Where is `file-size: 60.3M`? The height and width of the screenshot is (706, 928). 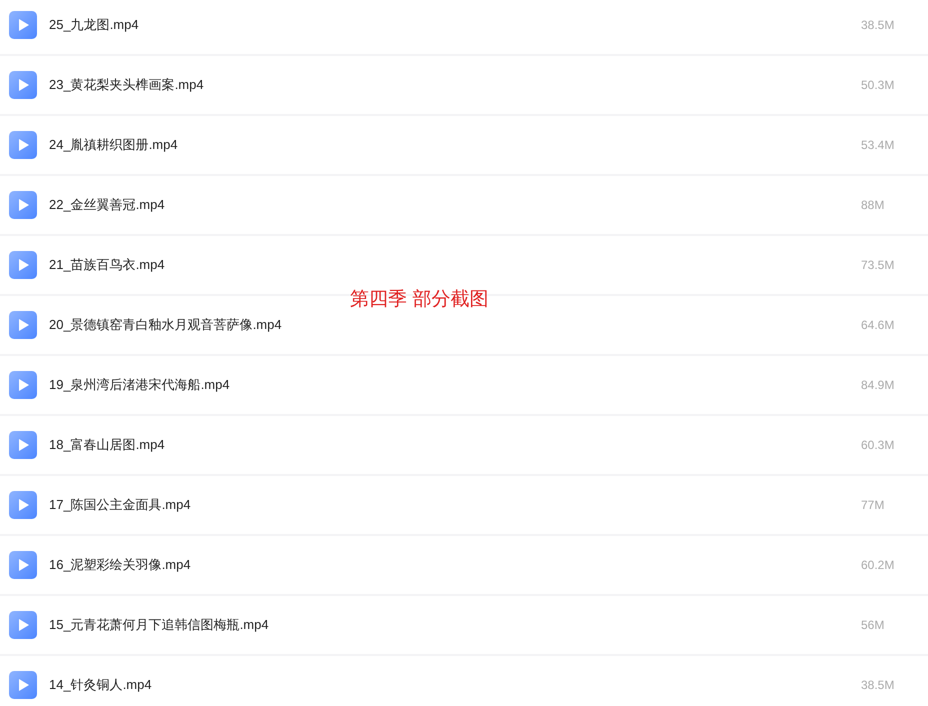
file-size: 60.3M is located at coordinates (878, 445).